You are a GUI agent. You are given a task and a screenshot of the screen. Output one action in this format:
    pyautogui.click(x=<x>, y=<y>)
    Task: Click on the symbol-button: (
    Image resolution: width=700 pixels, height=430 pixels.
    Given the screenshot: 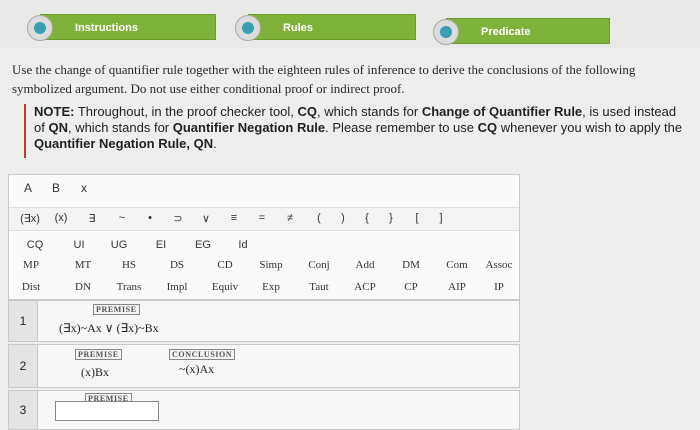 What is the action you would take?
    pyautogui.click(x=319, y=218)
    